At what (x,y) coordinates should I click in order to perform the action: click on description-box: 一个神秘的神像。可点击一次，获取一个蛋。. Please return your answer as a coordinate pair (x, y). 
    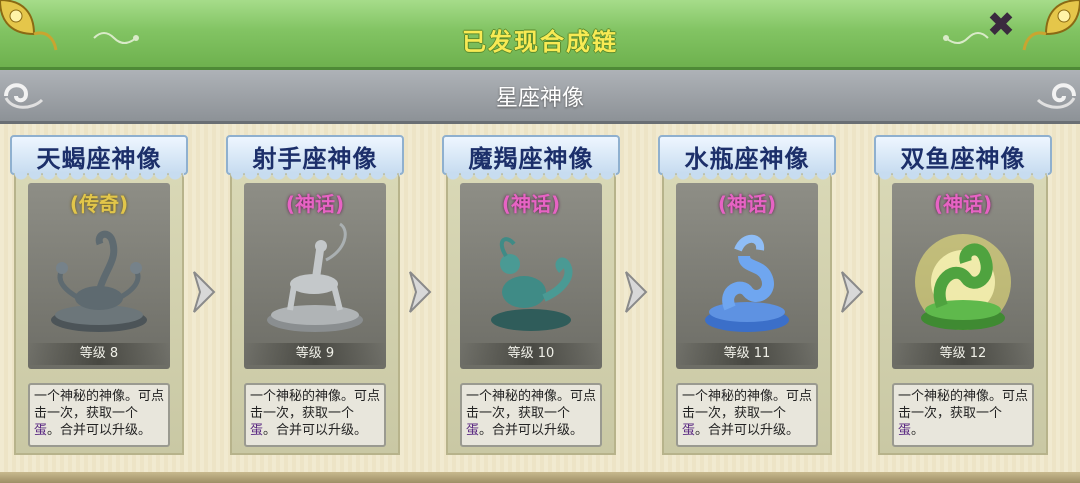
    Looking at the image, I should click on (963, 415).